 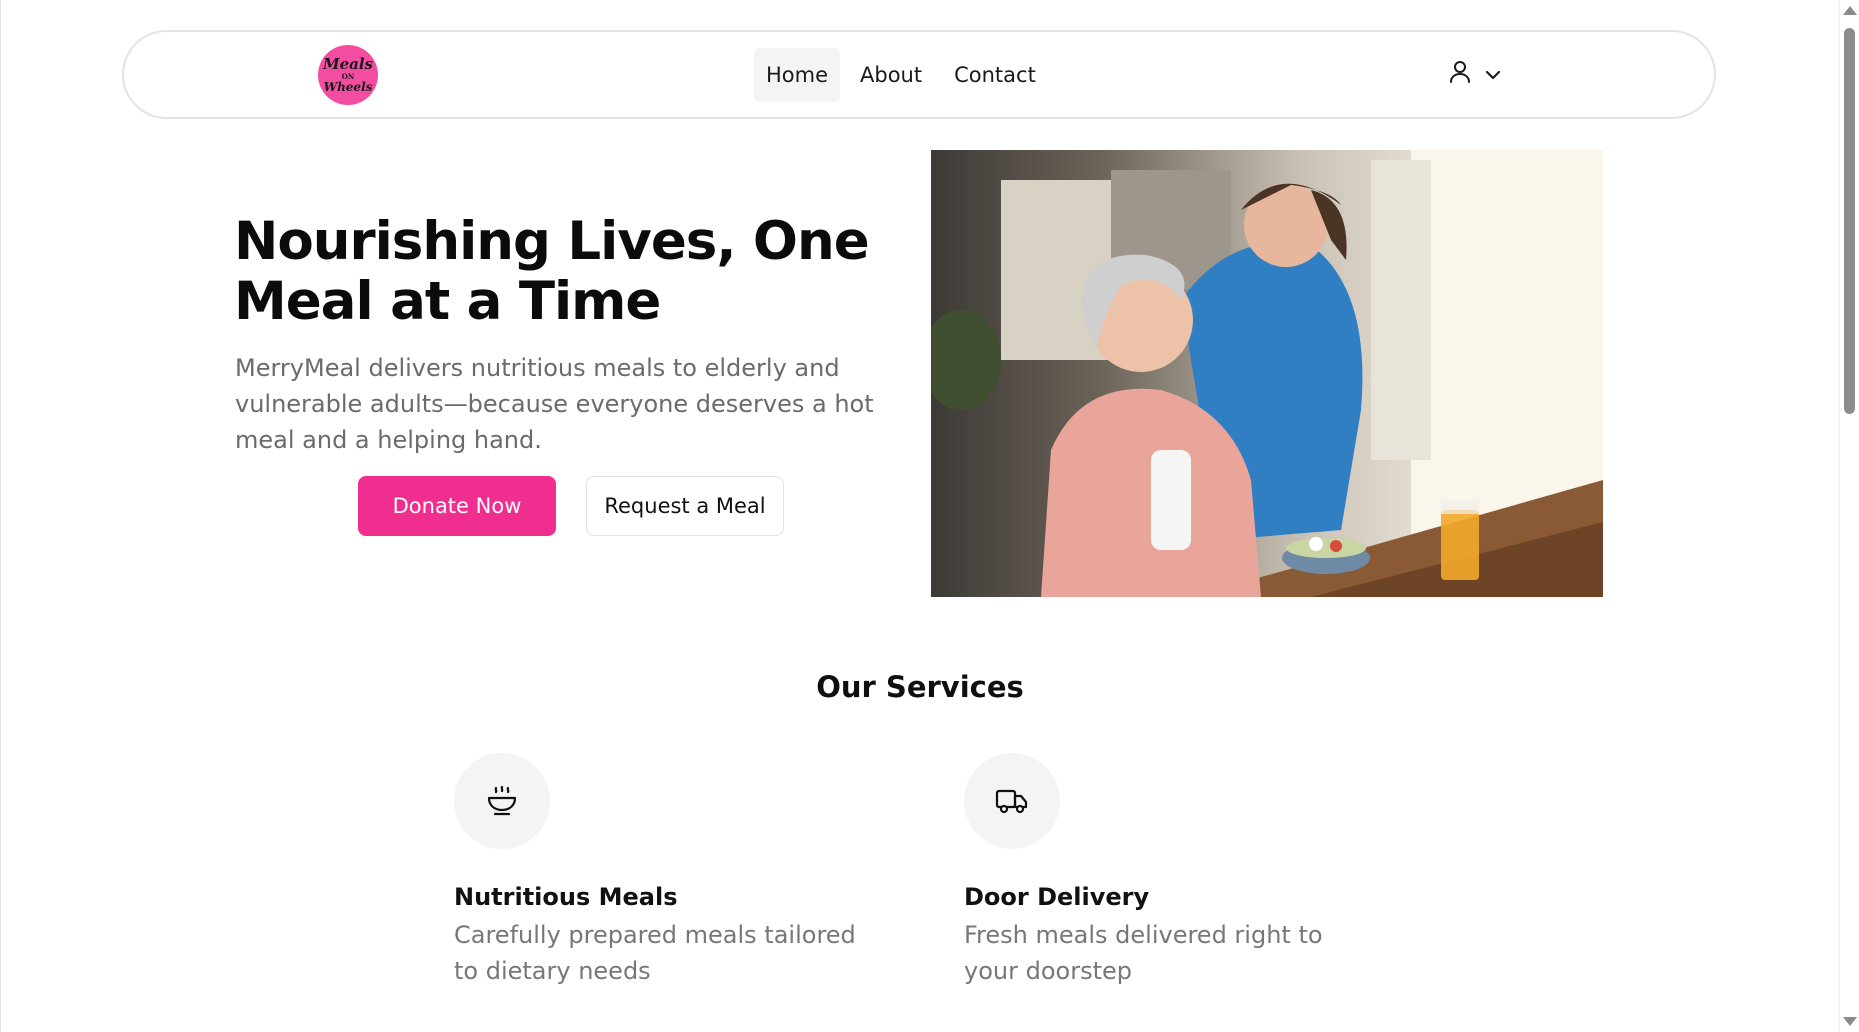 What do you see at coordinates (502, 801) in the screenshot?
I see `bowl-icon` at bounding box center [502, 801].